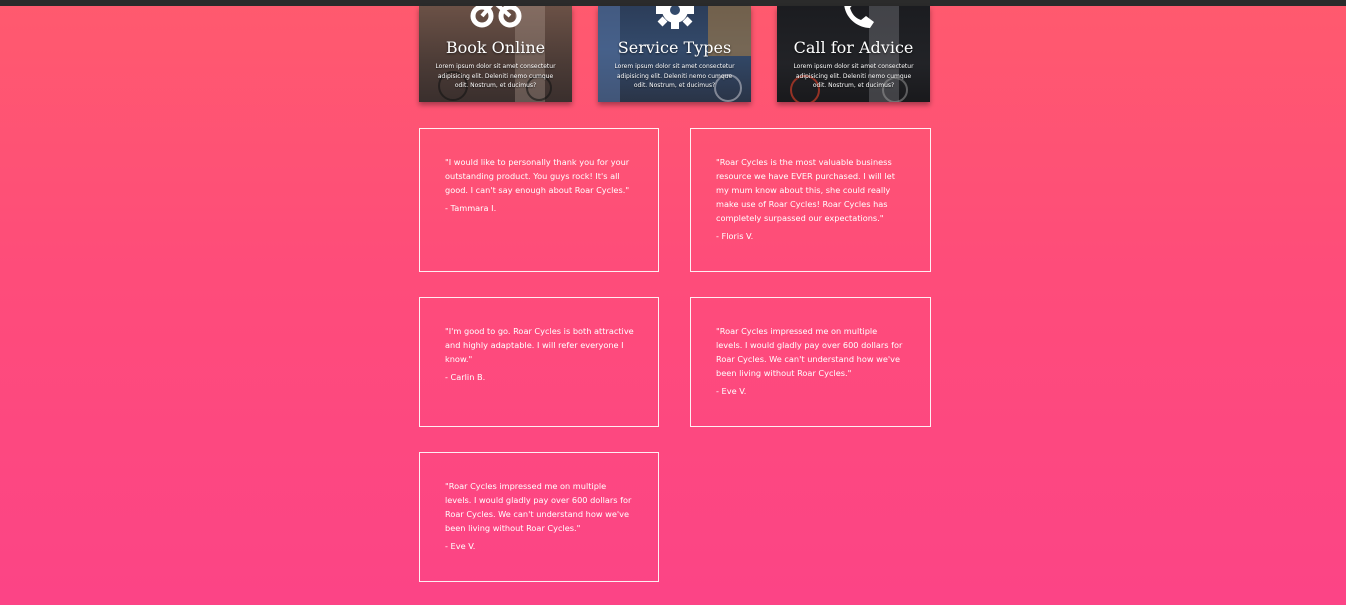 This screenshot has width=1346, height=605. Describe the element at coordinates (858, 17) in the screenshot. I see `phone-icon` at that location.